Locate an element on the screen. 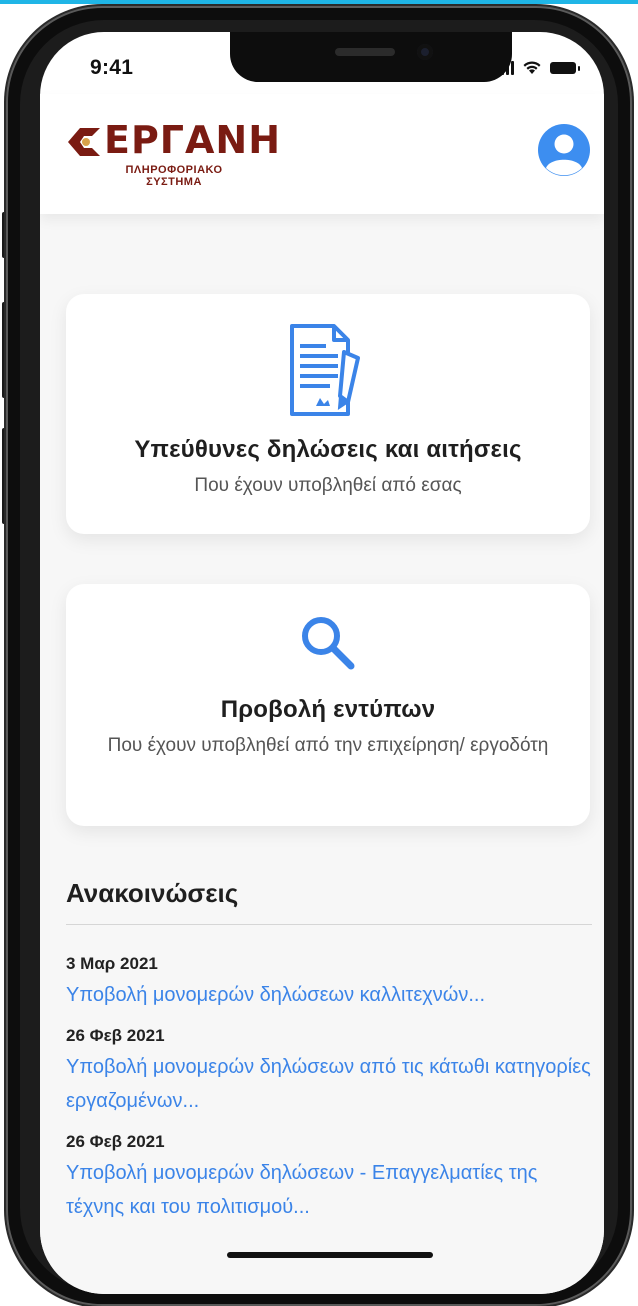 Image resolution: width=638 pixels, height=1306 pixels. speaker is located at coordinates (365, 52).